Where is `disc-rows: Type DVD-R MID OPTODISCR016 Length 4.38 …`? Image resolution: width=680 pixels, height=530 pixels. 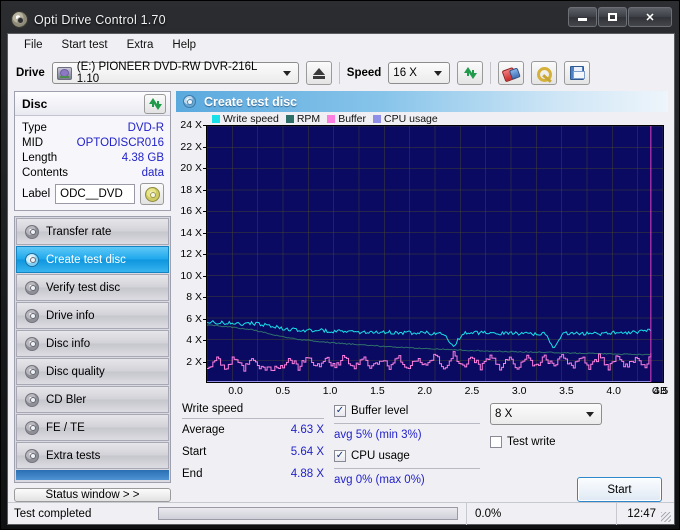
disc-rows: Type DVD-R MID OPTODISCR016 Length 4.38 … is located at coordinates (92, 163).